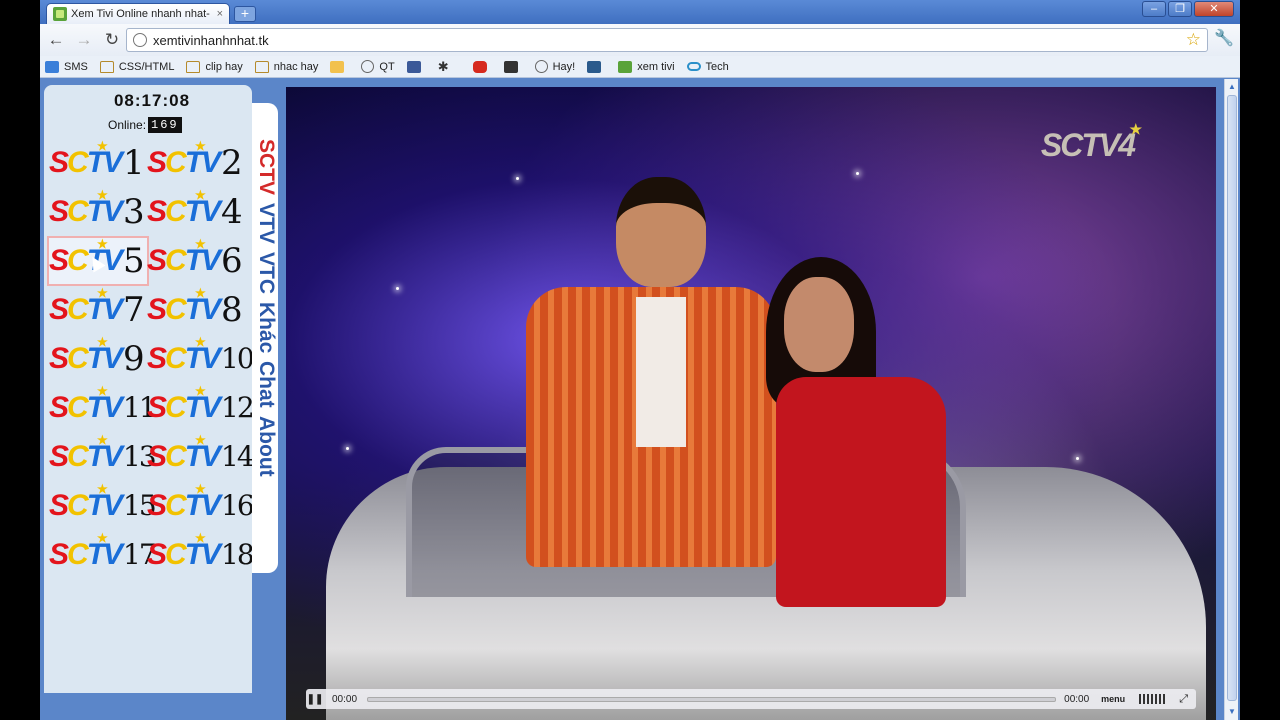 This screenshot has height=720, width=1280. I want to click on fullscreen-button: ⤢, so click(1183, 699).